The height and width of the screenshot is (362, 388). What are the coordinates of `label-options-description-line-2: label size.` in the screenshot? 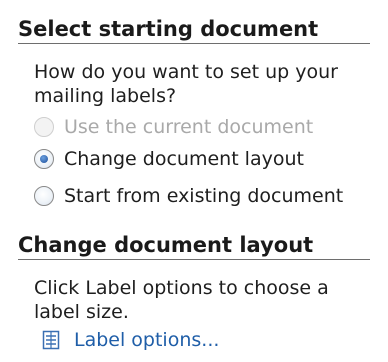 It's located at (81, 312).